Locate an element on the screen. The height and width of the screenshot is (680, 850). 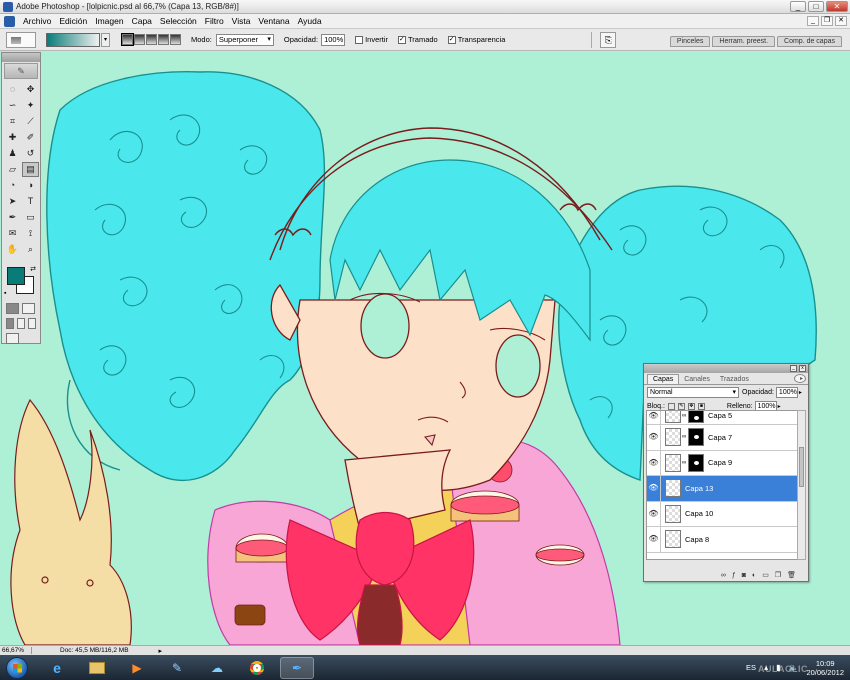
toolbox-grip is located at coordinates (21, 57).